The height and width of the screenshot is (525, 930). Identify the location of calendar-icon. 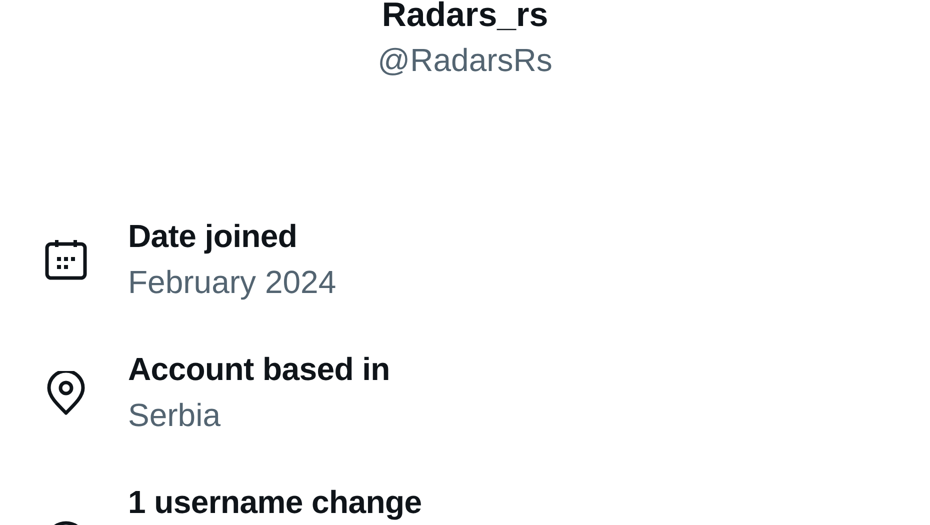
(66, 260).